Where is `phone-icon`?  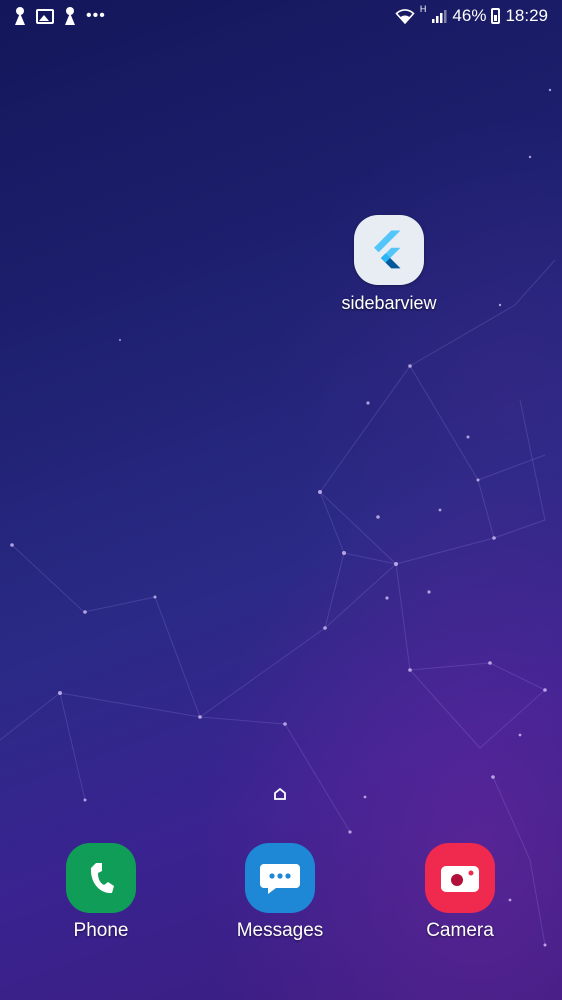 phone-icon is located at coordinates (101, 878).